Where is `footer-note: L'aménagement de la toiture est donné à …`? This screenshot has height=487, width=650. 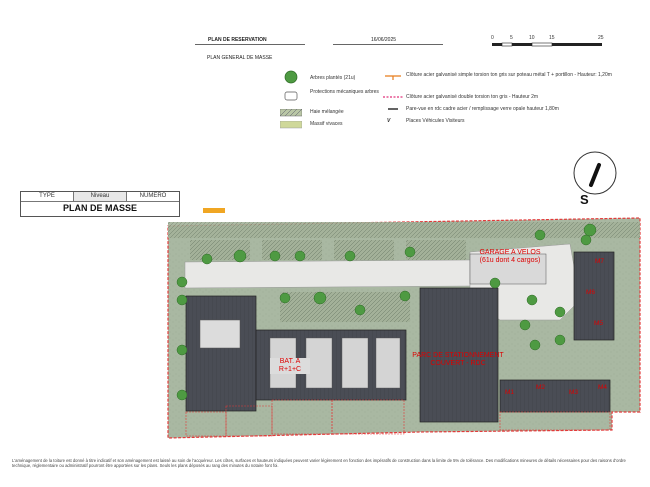 footer-note: L'aménagement de la toiture est donné à … is located at coordinates (319, 463).